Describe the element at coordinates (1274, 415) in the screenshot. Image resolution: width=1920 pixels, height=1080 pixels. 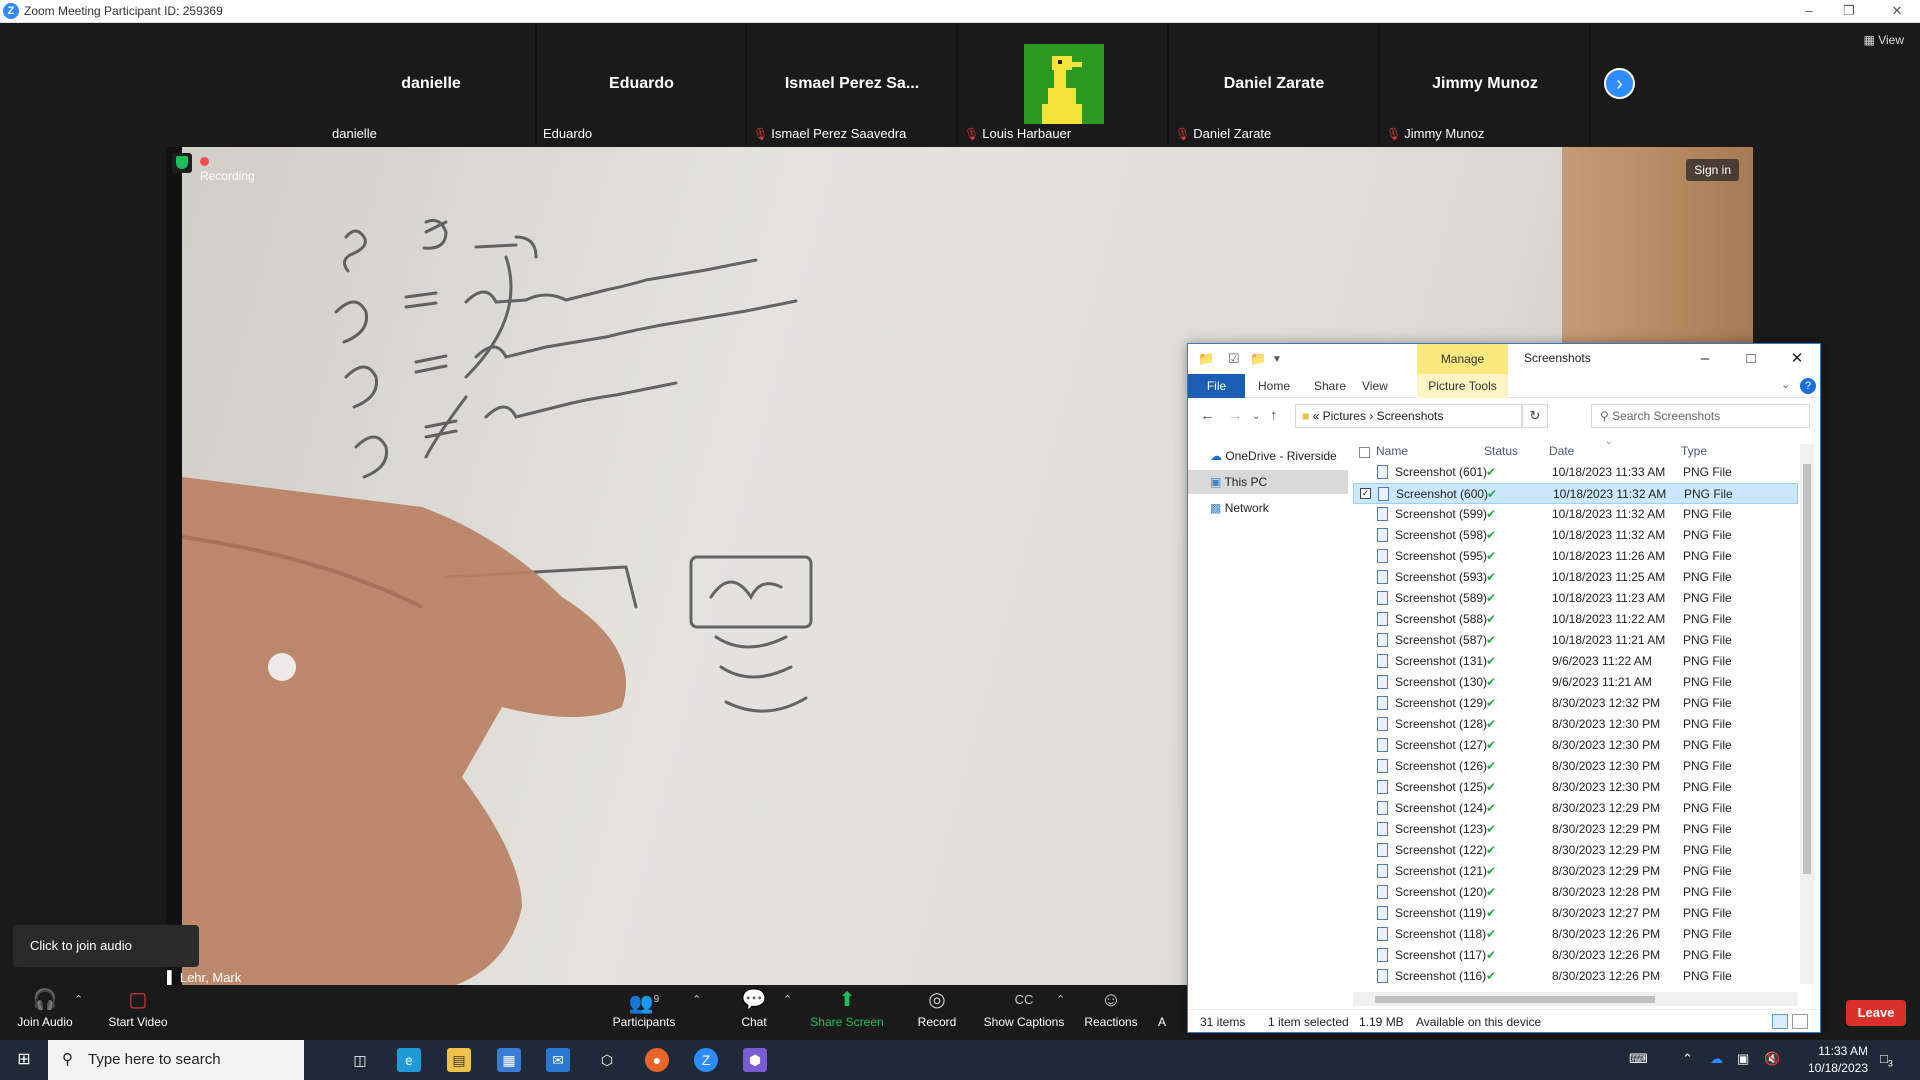
I see `up-arrow-icon: ↑` at that location.